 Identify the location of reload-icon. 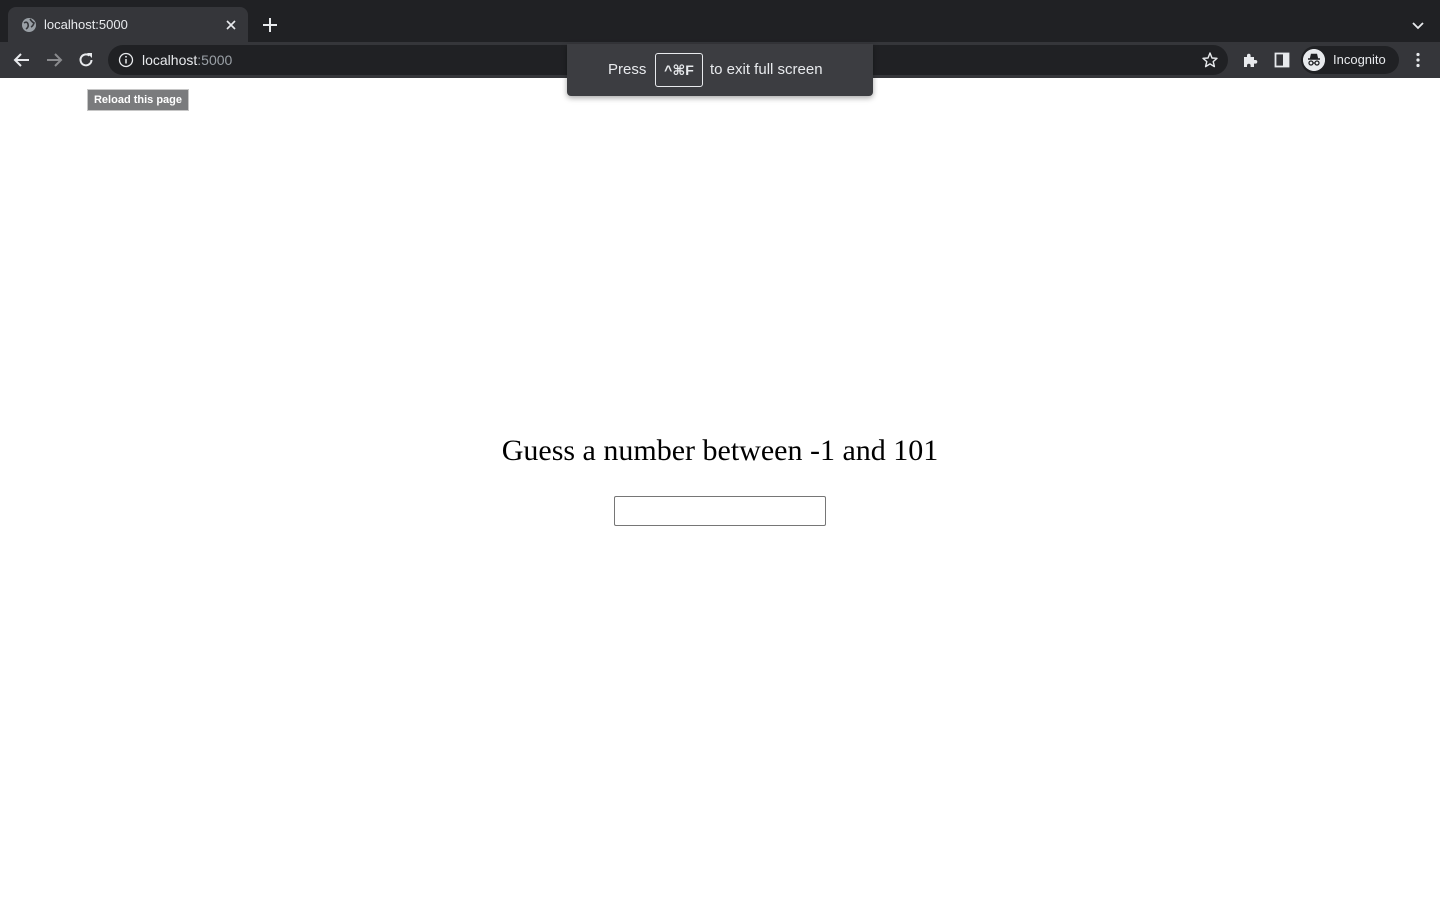
(86, 60).